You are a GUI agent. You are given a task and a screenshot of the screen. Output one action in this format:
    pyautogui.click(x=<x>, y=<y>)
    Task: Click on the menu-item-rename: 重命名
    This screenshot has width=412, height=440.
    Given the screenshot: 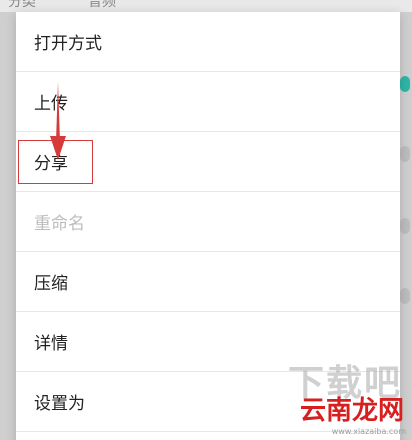 What is the action you would take?
    pyautogui.click(x=208, y=222)
    